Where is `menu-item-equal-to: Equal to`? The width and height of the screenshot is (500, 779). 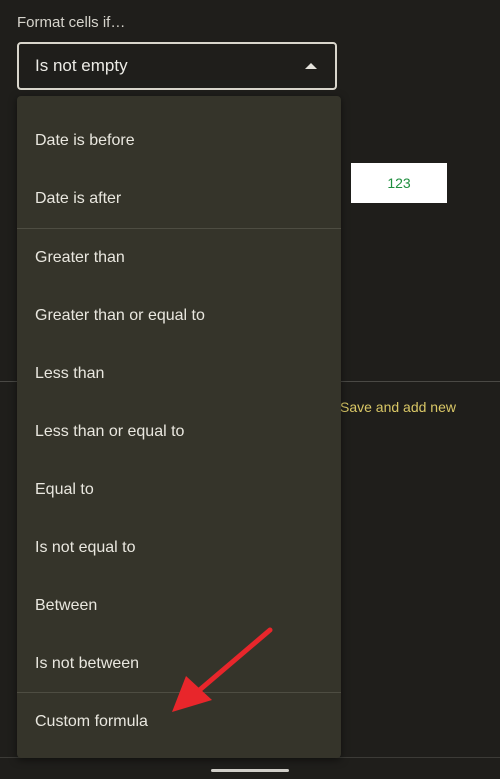 menu-item-equal-to: Equal to is located at coordinates (179, 490).